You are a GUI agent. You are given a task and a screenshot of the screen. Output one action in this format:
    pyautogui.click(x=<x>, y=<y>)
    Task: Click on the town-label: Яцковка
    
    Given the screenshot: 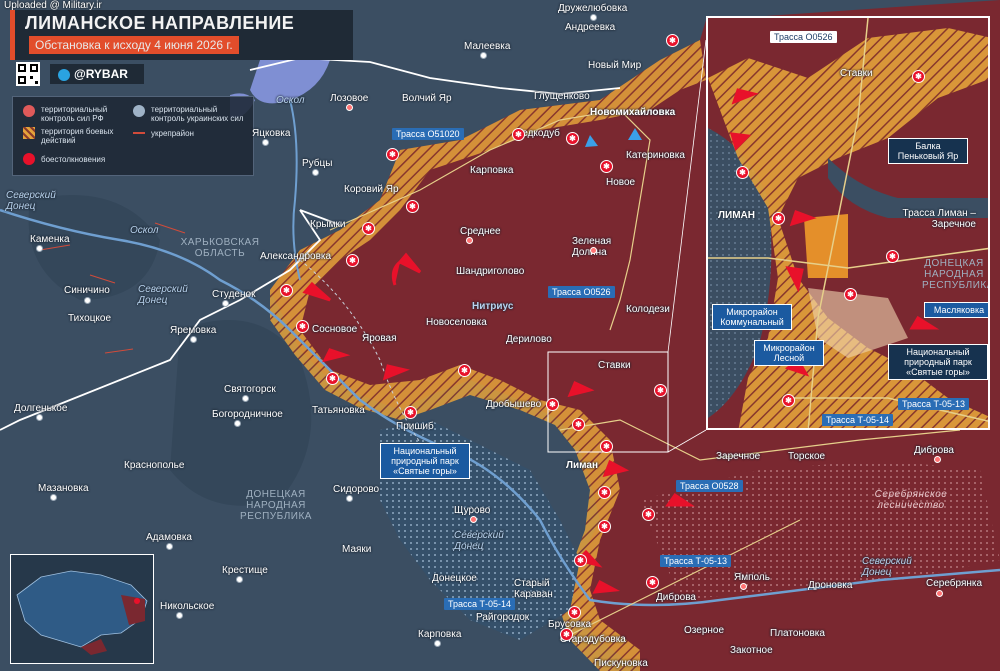 What is the action you would take?
    pyautogui.click(x=271, y=133)
    